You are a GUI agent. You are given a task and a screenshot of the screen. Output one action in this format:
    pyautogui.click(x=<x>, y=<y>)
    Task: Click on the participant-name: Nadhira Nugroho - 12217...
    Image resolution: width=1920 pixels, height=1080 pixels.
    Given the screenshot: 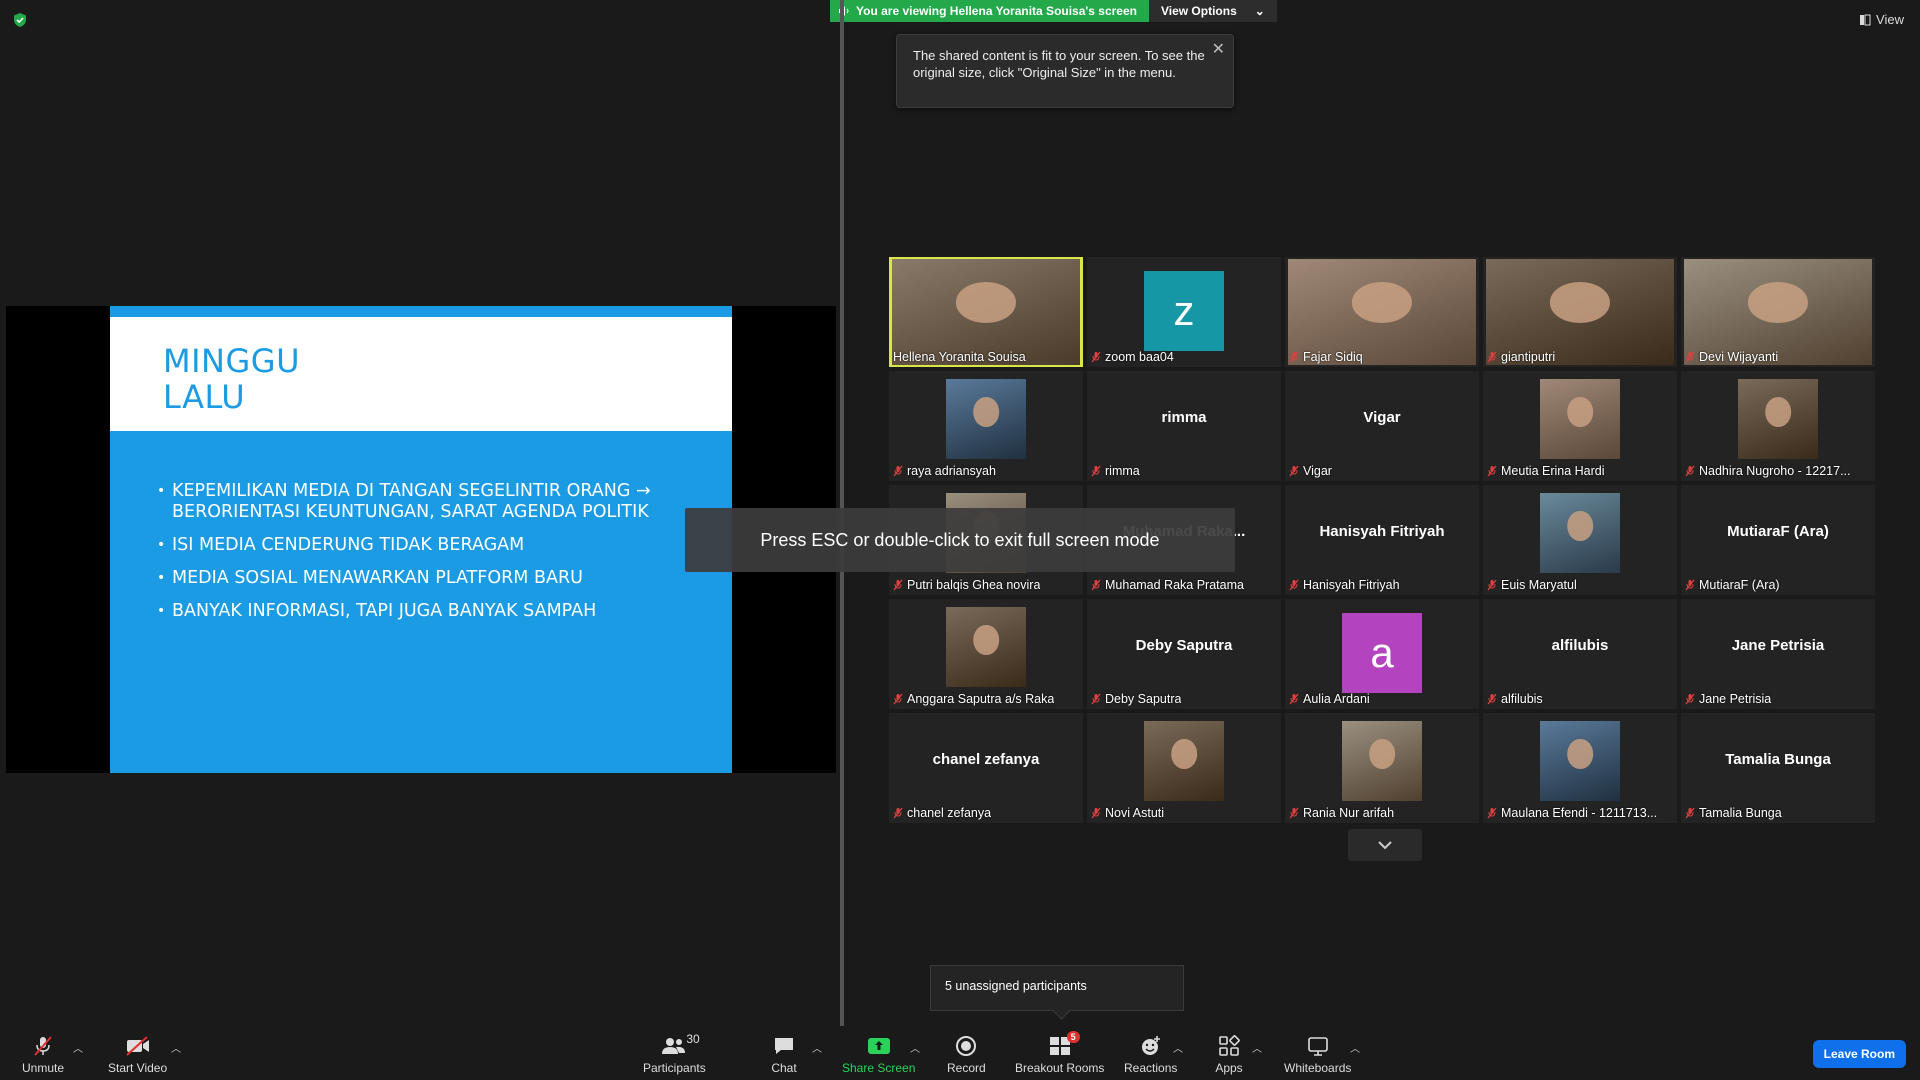 What is the action you would take?
    pyautogui.click(x=1775, y=471)
    